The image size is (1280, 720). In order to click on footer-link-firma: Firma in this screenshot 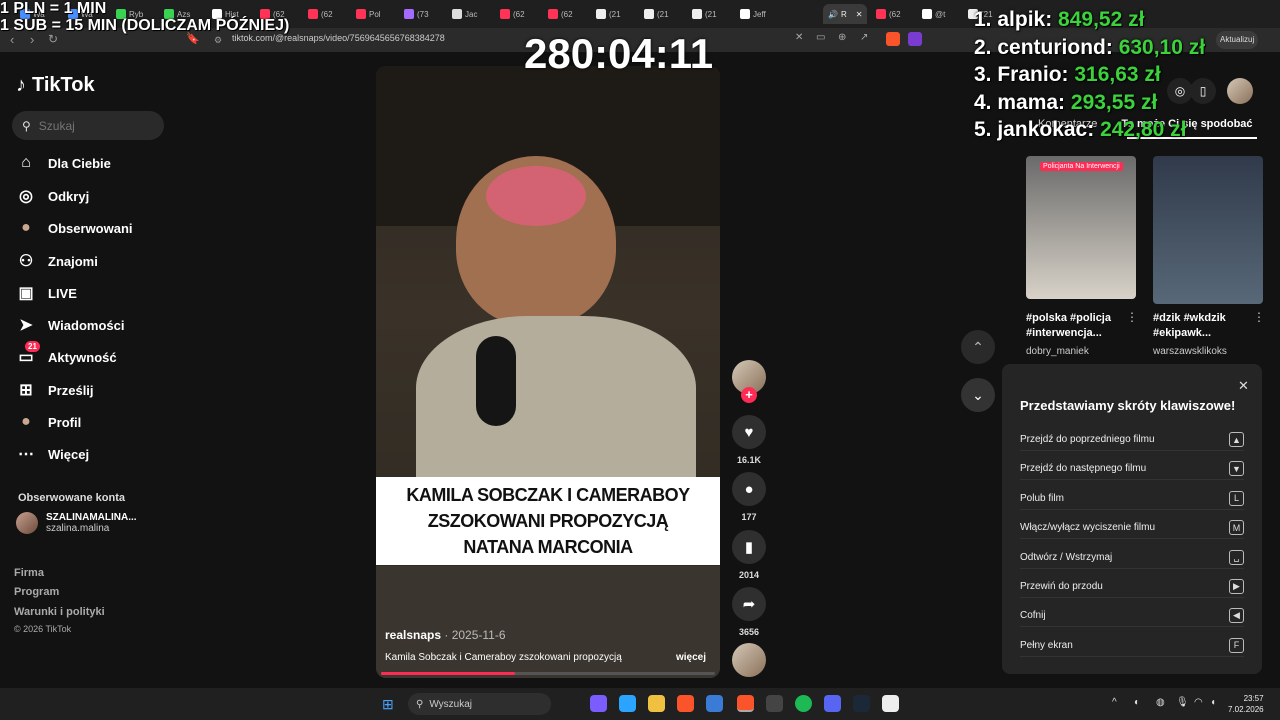, I will do `click(29, 573)`.